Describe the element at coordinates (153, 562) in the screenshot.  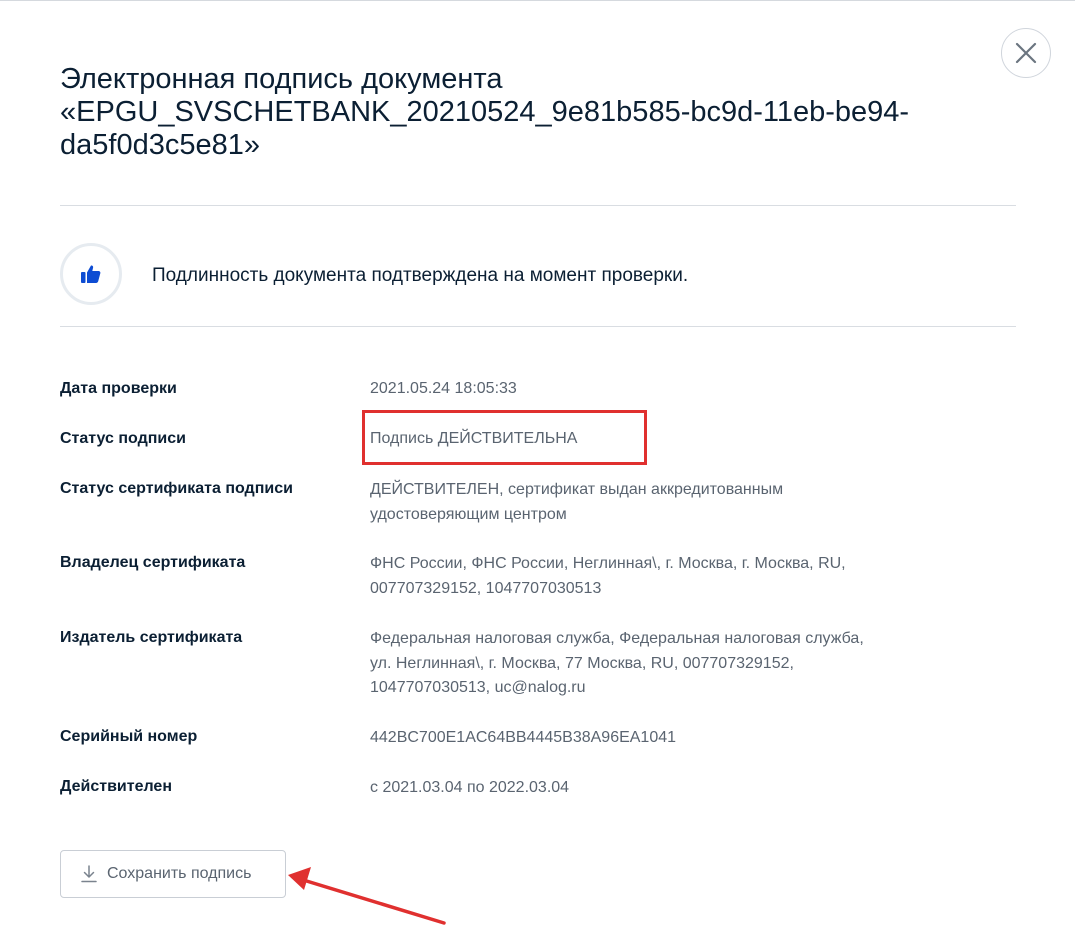
I see `label-certificate-owner: Владелец сертификата` at that location.